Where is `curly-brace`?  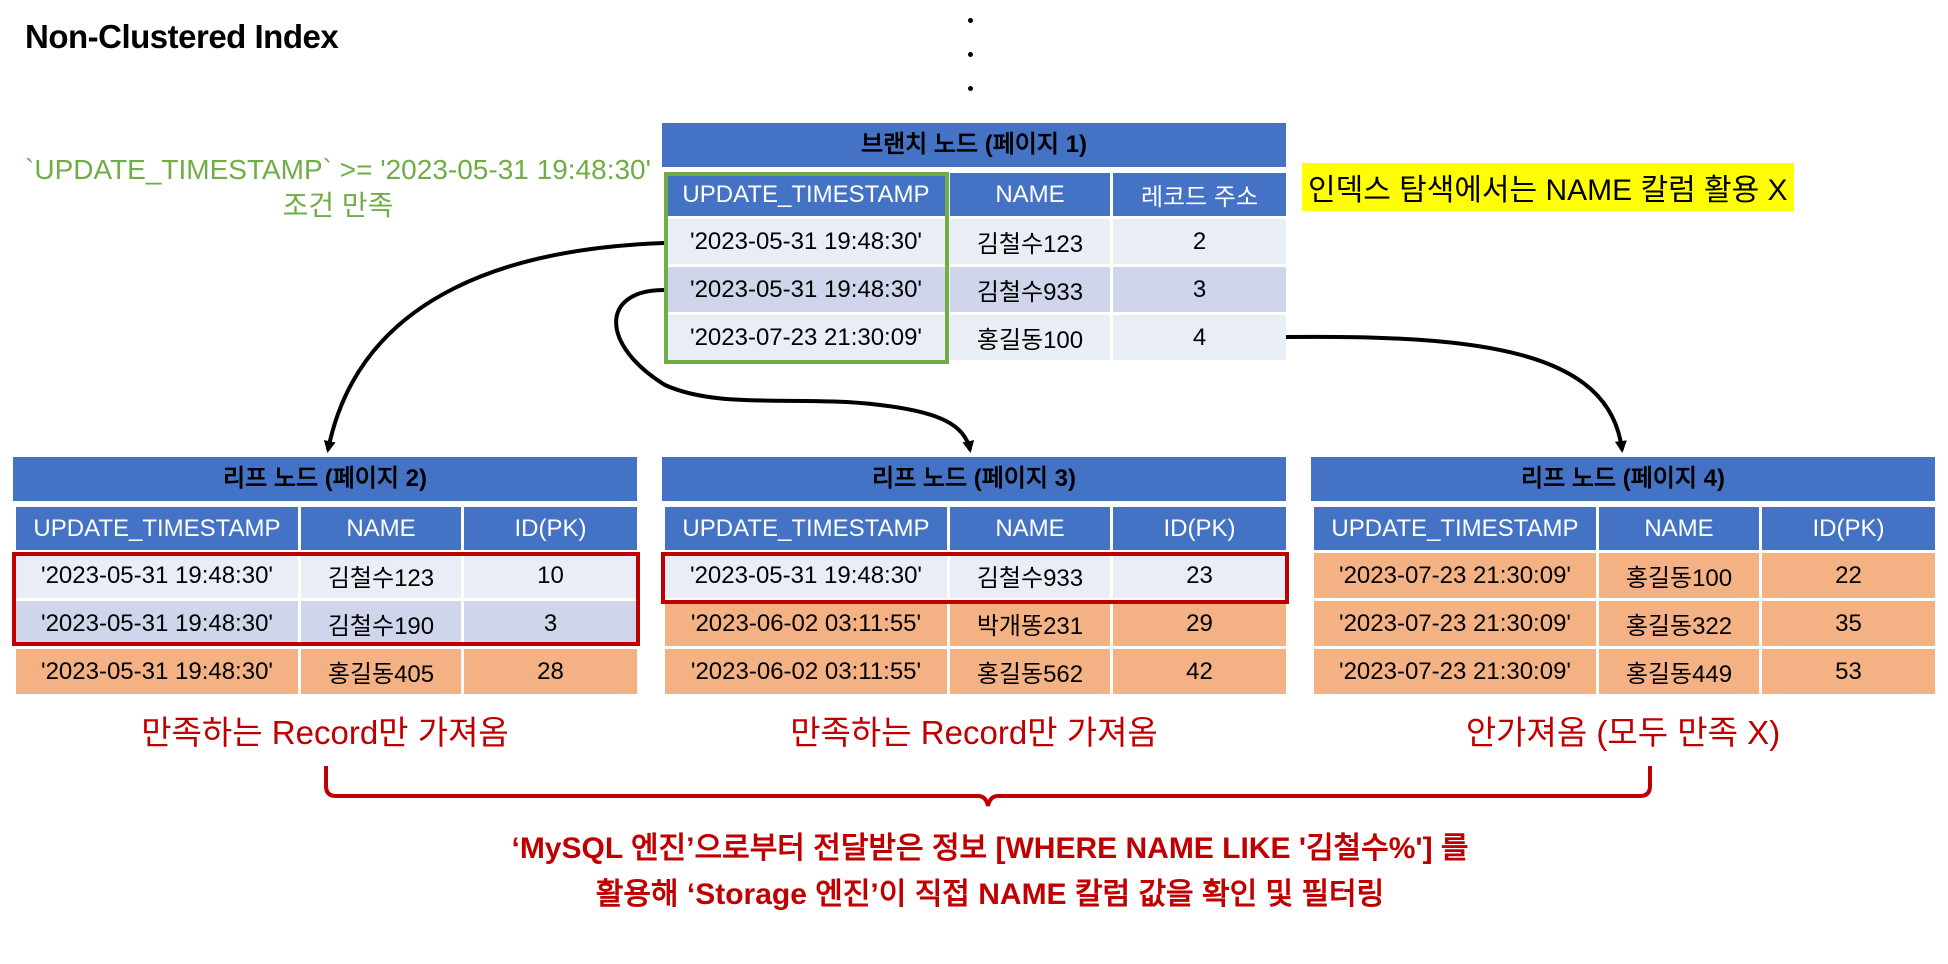
curly-brace is located at coordinates (988, 786).